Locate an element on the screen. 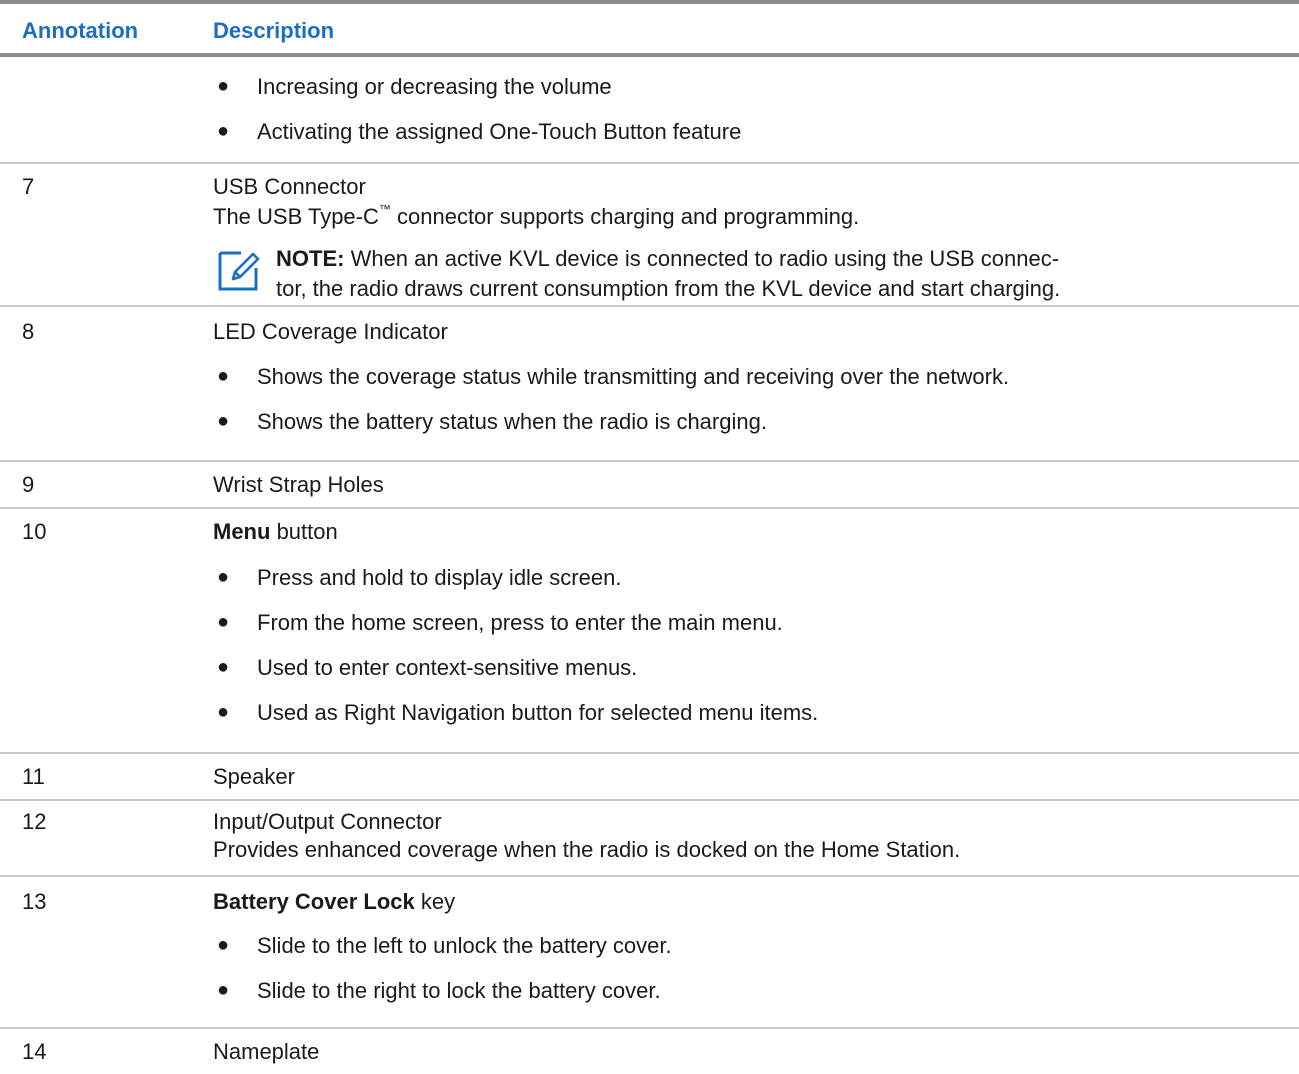  row-title: LED Coverage Indicator is located at coordinates (330, 331).